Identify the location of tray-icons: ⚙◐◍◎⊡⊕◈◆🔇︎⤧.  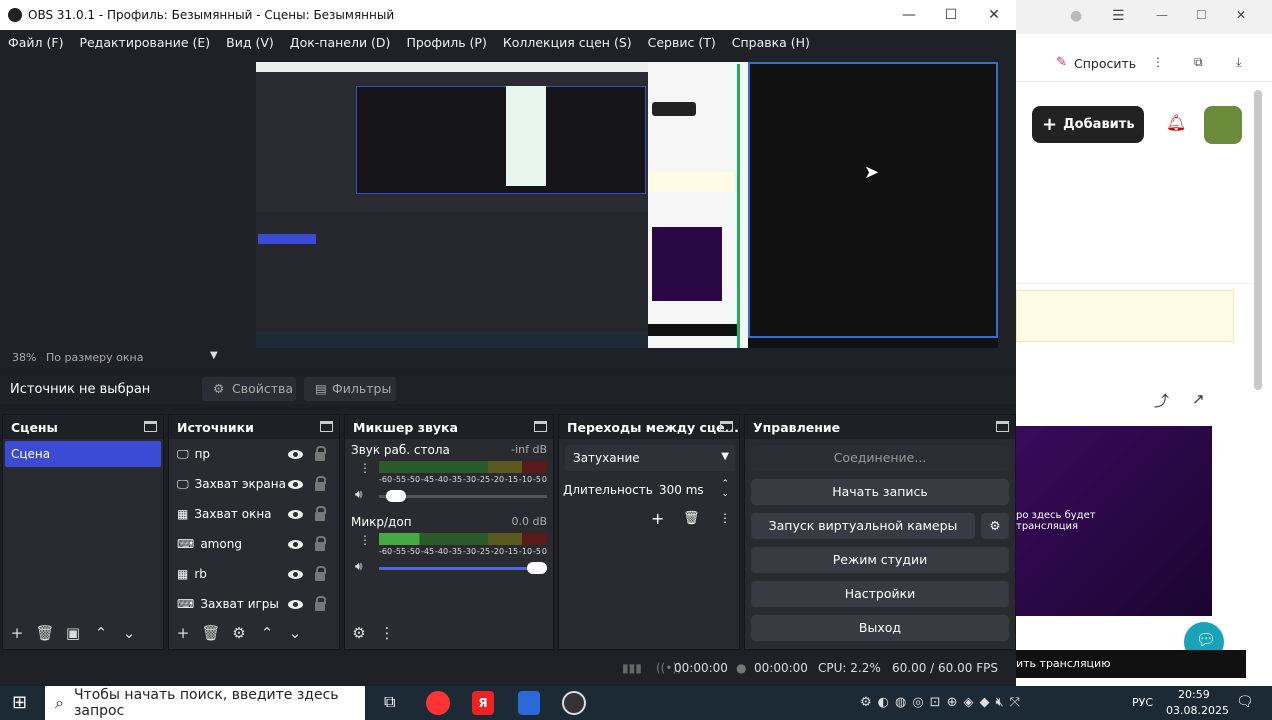
(943, 702).